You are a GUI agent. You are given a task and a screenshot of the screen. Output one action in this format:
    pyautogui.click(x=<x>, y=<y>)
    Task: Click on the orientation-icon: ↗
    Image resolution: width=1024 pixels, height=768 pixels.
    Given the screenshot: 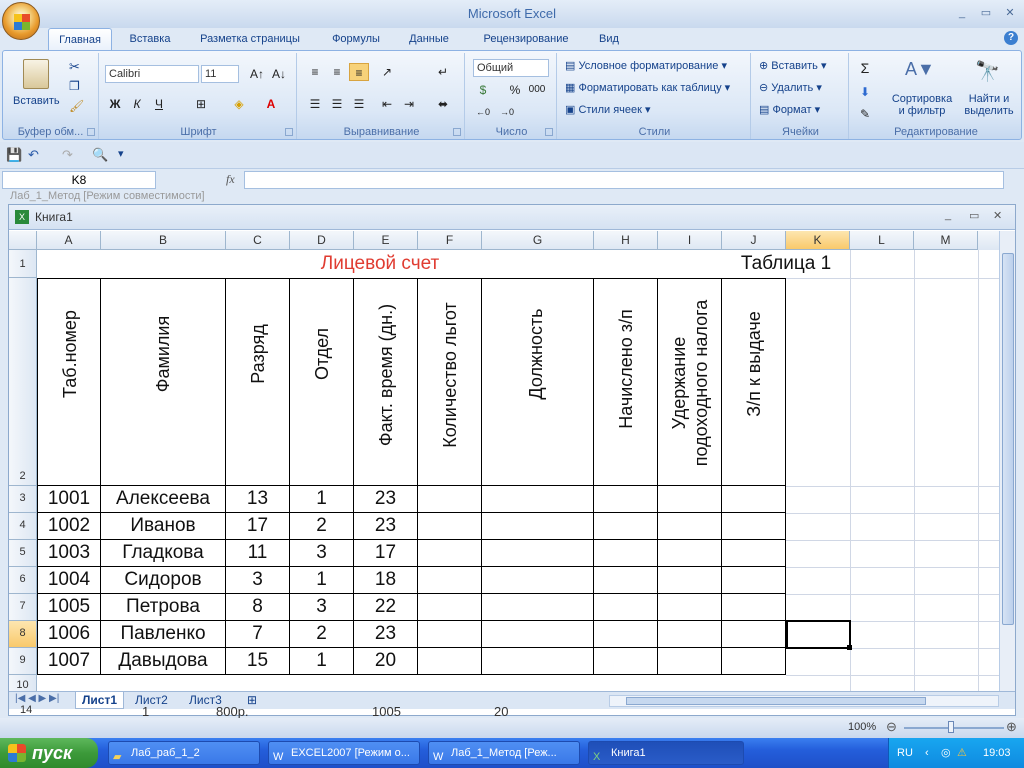 What is the action you would take?
    pyautogui.click(x=387, y=72)
    